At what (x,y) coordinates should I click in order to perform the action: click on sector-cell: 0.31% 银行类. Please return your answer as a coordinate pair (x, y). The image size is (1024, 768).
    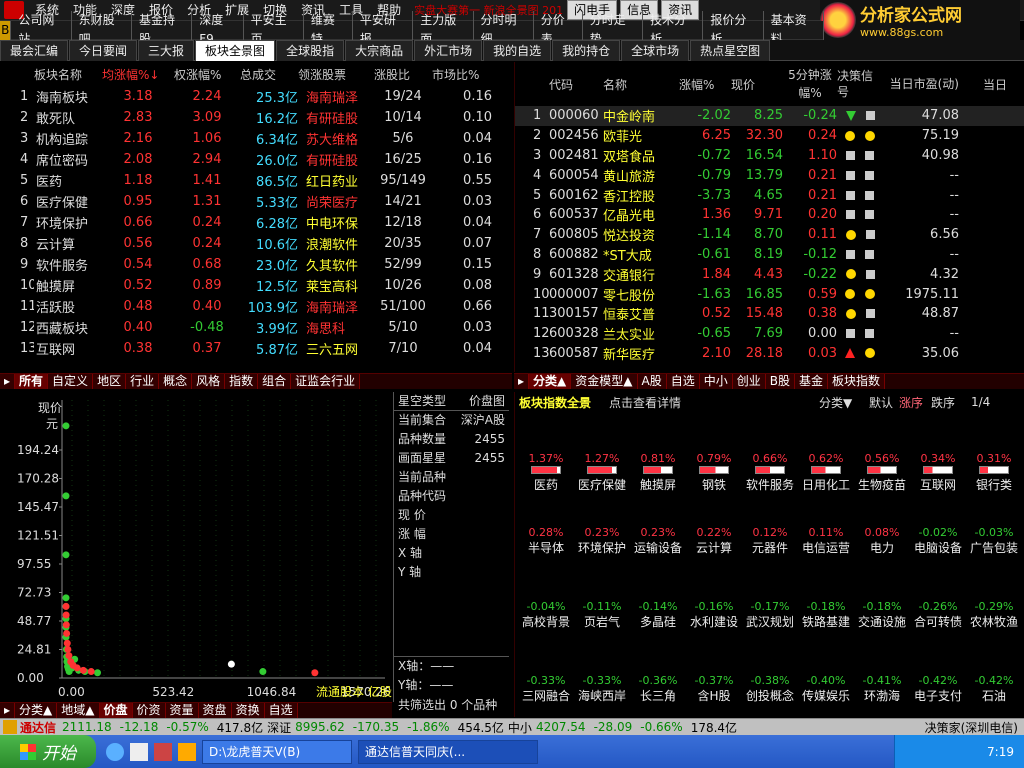
    Looking at the image, I should click on (994, 472).